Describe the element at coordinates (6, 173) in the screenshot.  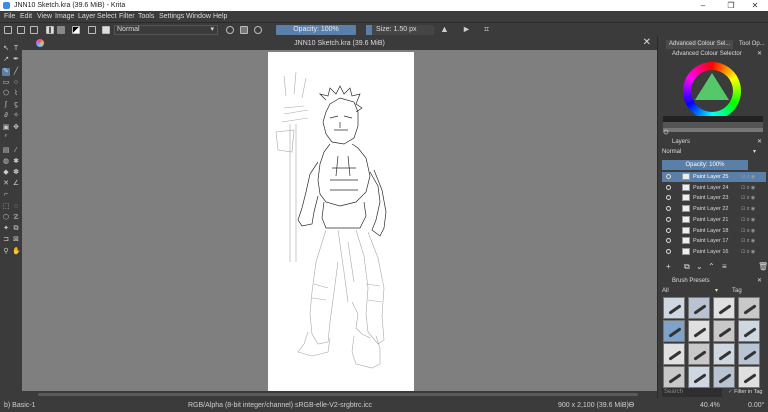
I see `fill-tool-icon: ◆` at that location.